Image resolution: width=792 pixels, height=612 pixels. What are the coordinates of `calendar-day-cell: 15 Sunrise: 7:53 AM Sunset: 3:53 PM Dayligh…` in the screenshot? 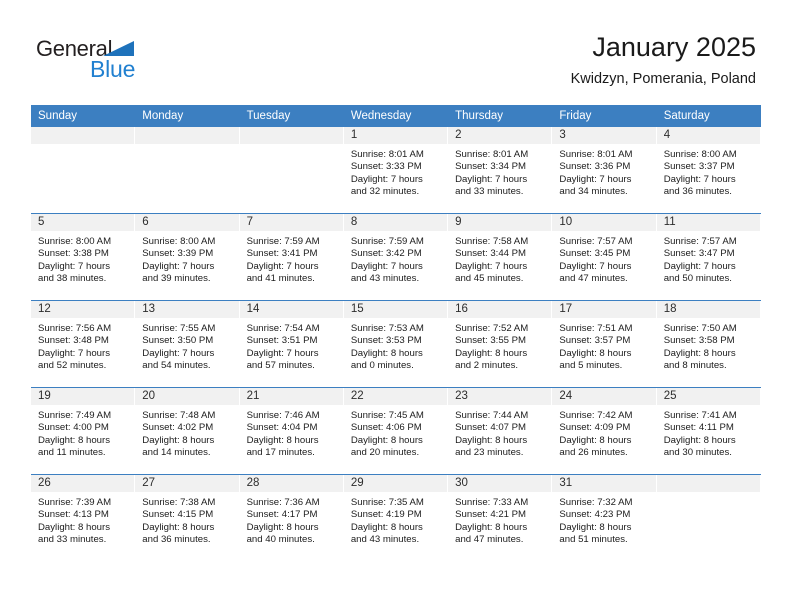 It's located at (396, 344).